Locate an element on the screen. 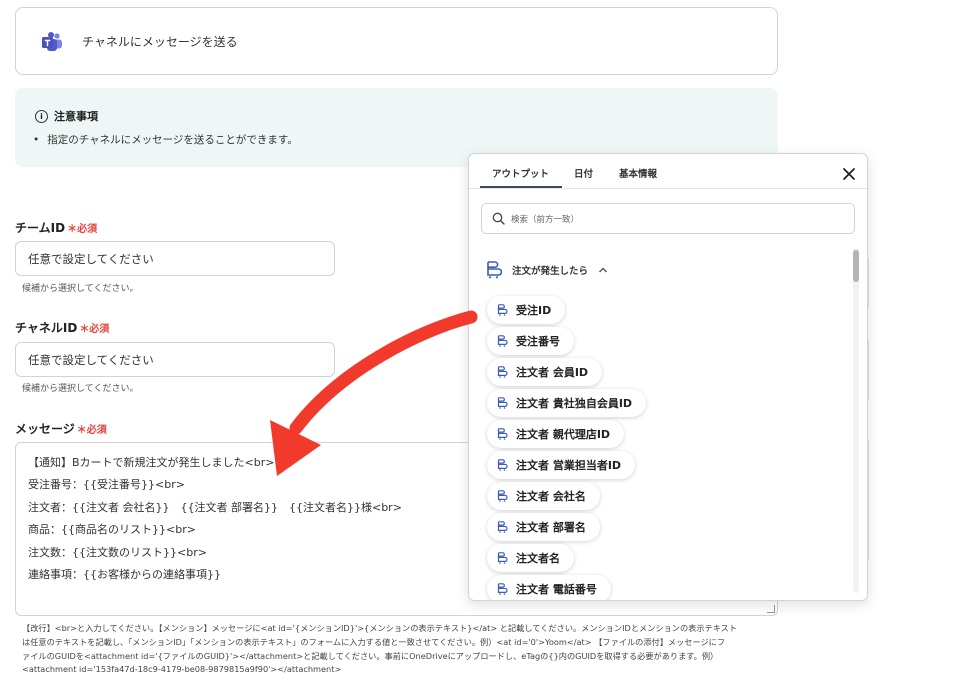 This screenshot has height=688, width=959. tab-output: アウトプット is located at coordinates (520, 173).